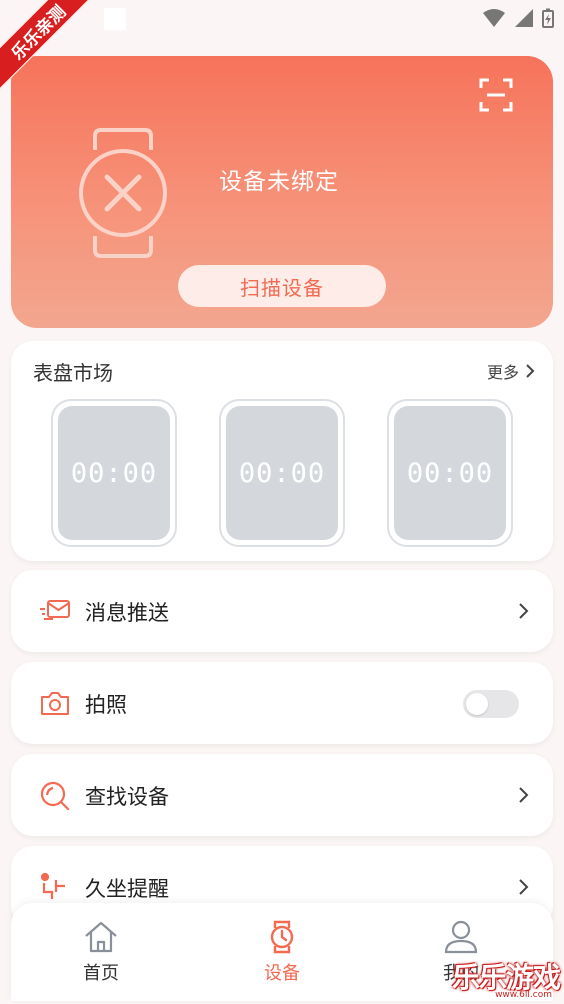 The image size is (564, 1004). Describe the element at coordinates (548, 18) in the screenshot. I see `battery-icon` at that location.